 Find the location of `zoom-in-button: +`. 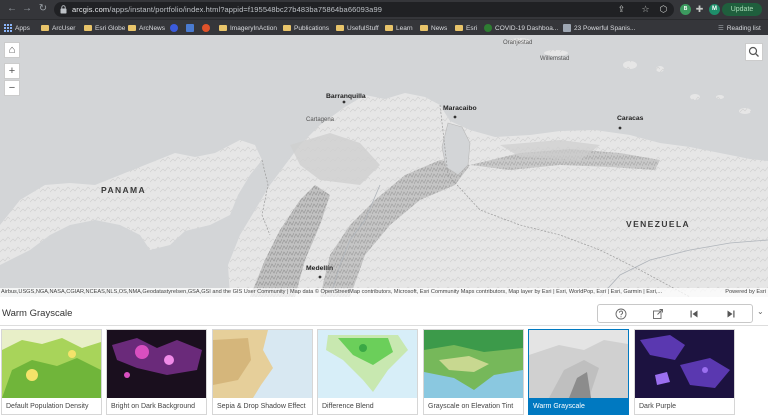

zoom-in-button: + is located at coordinates (12, 71).